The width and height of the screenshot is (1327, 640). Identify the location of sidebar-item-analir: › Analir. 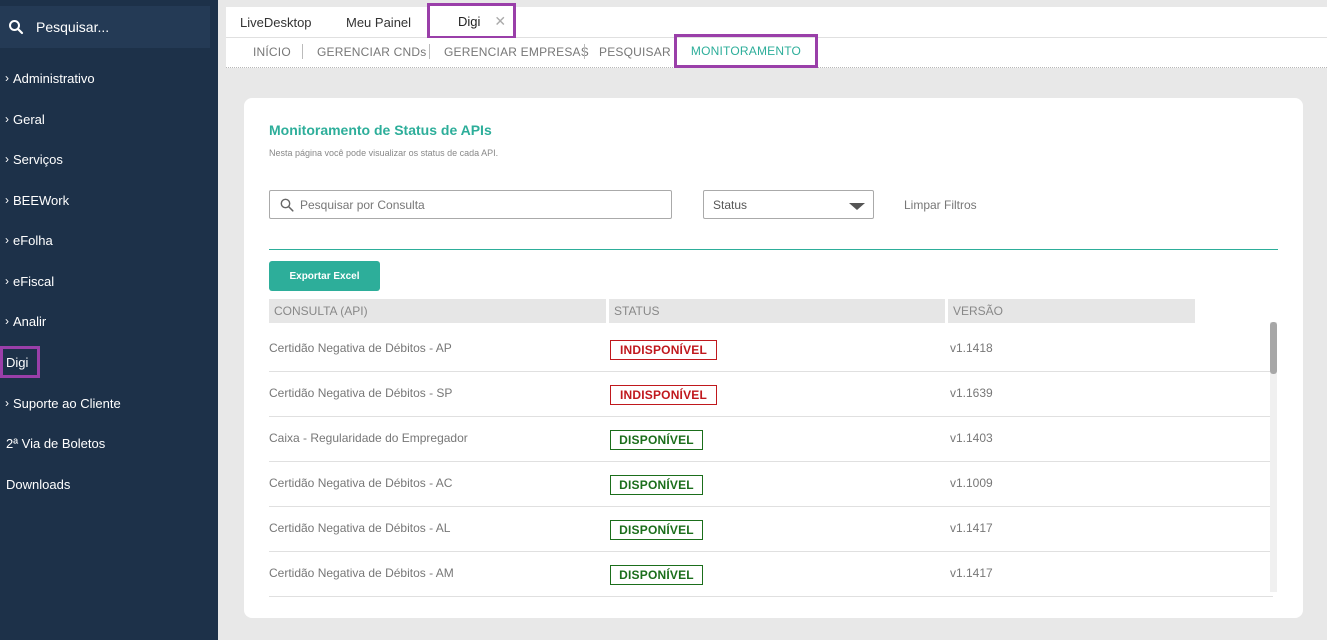
(109, 321).